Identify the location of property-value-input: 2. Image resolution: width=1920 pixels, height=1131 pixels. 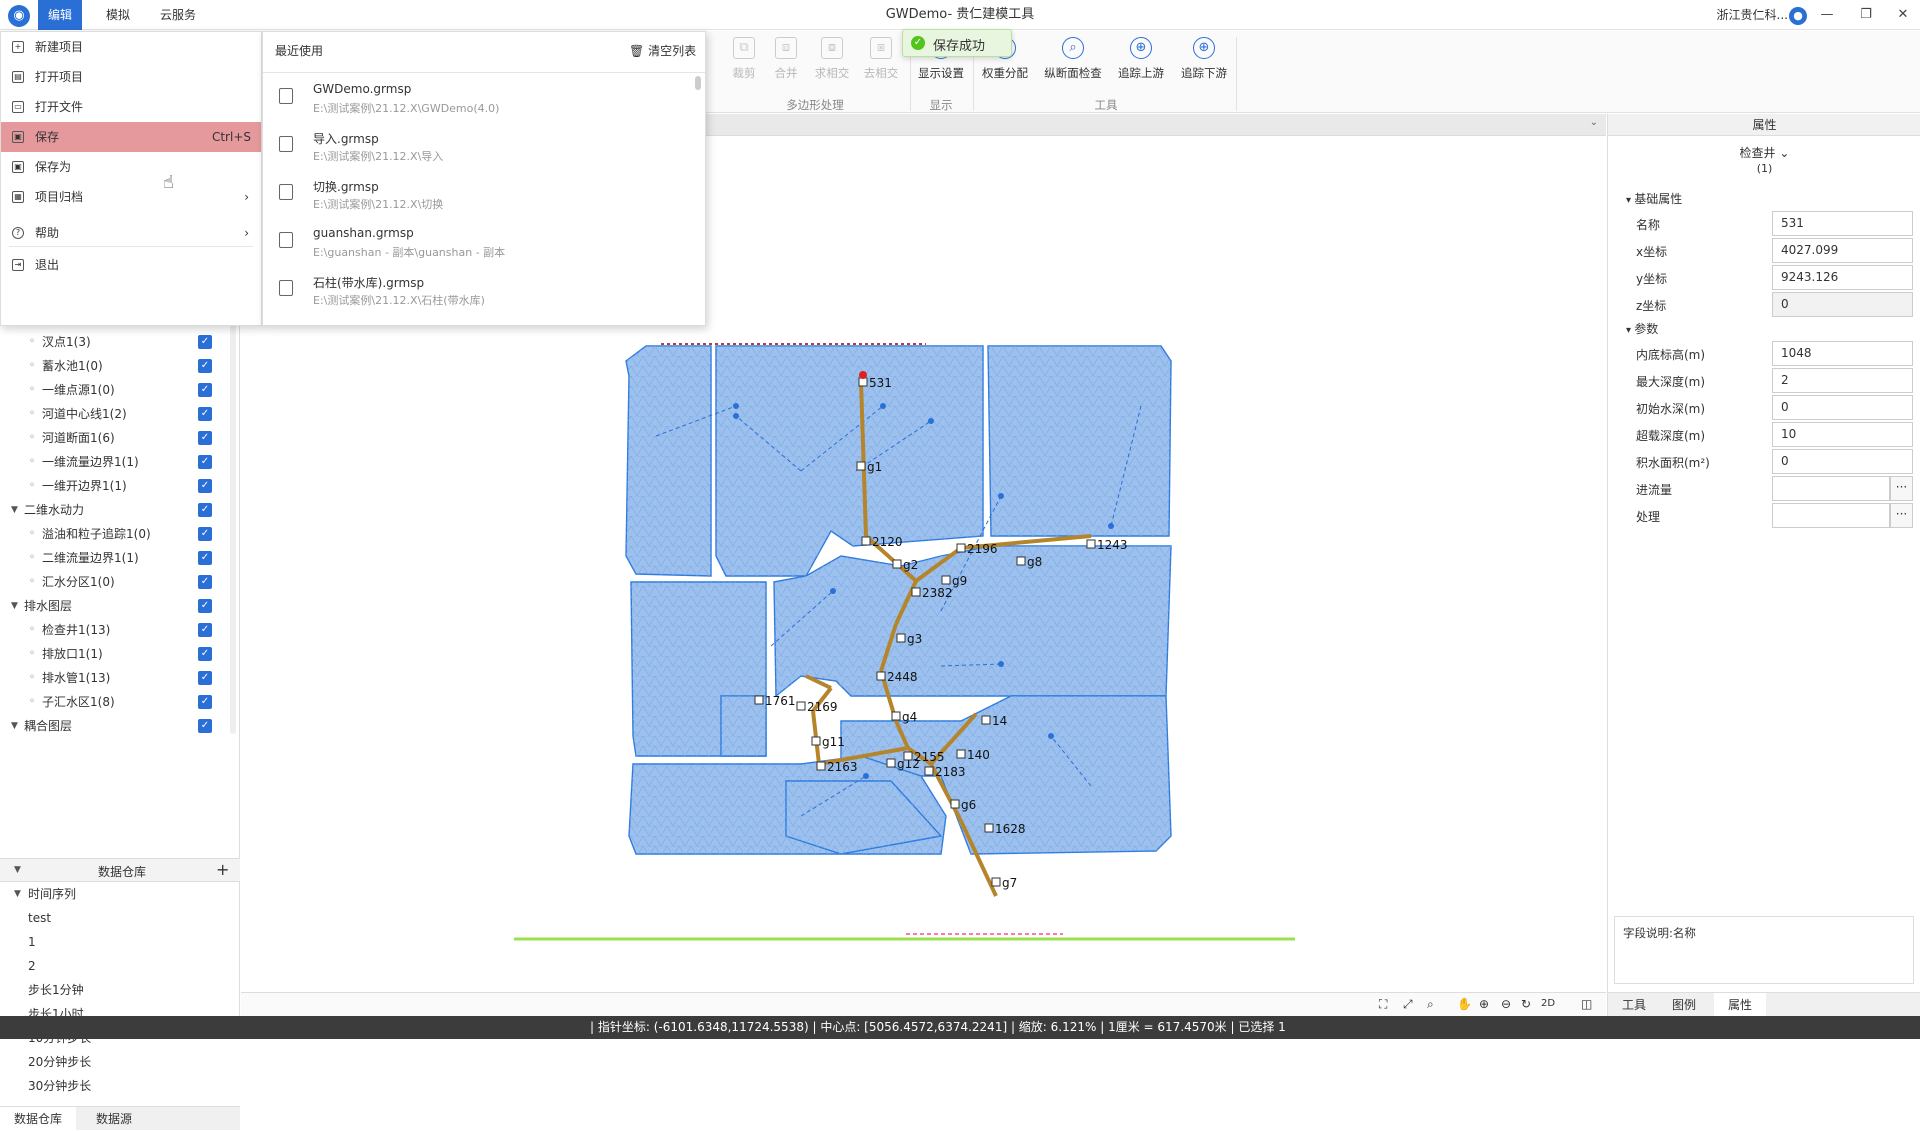
(1842, 380).